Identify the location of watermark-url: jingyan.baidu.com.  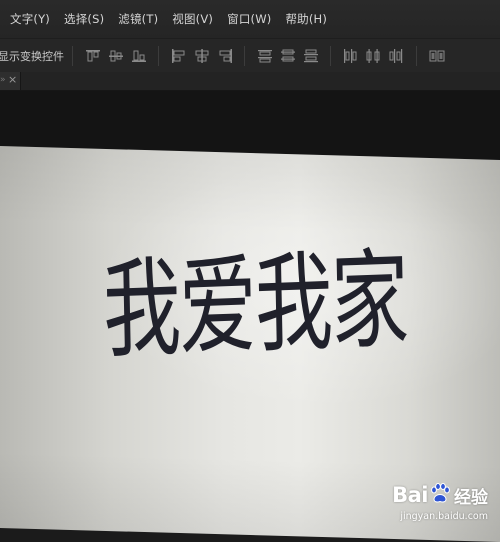
(444, 516).